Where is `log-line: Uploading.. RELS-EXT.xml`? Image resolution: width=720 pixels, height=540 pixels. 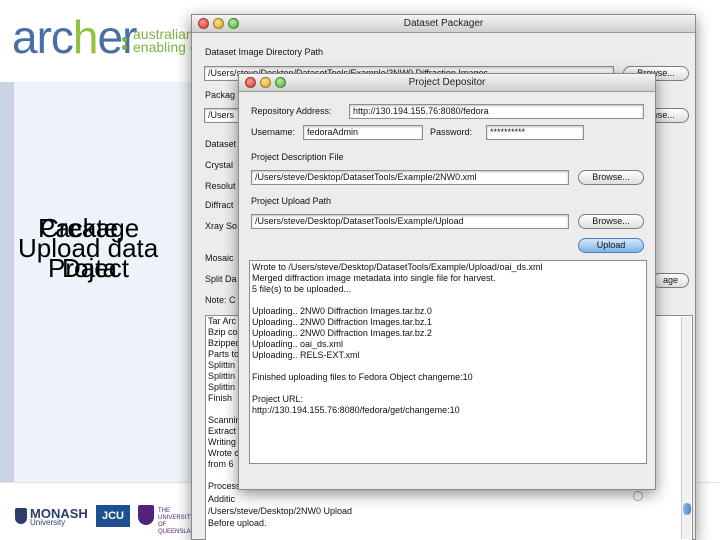
log-line: Uploading.. RELS-EXT.xml is located at coordinates (306, 355).